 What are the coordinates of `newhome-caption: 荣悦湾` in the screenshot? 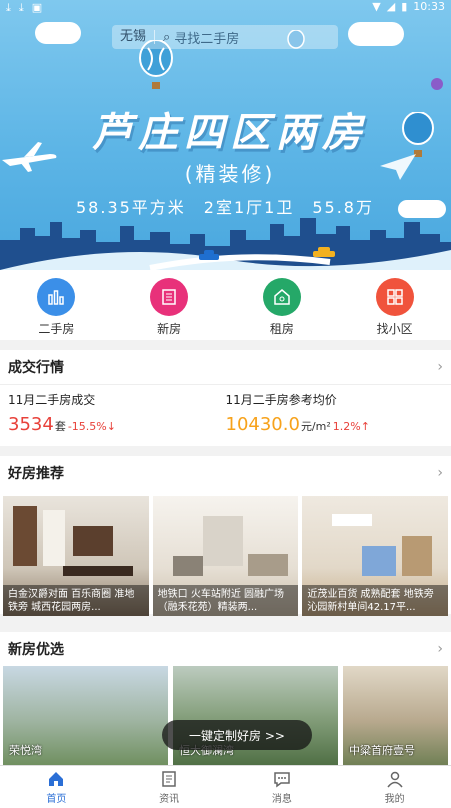 It's located at (25, 750).